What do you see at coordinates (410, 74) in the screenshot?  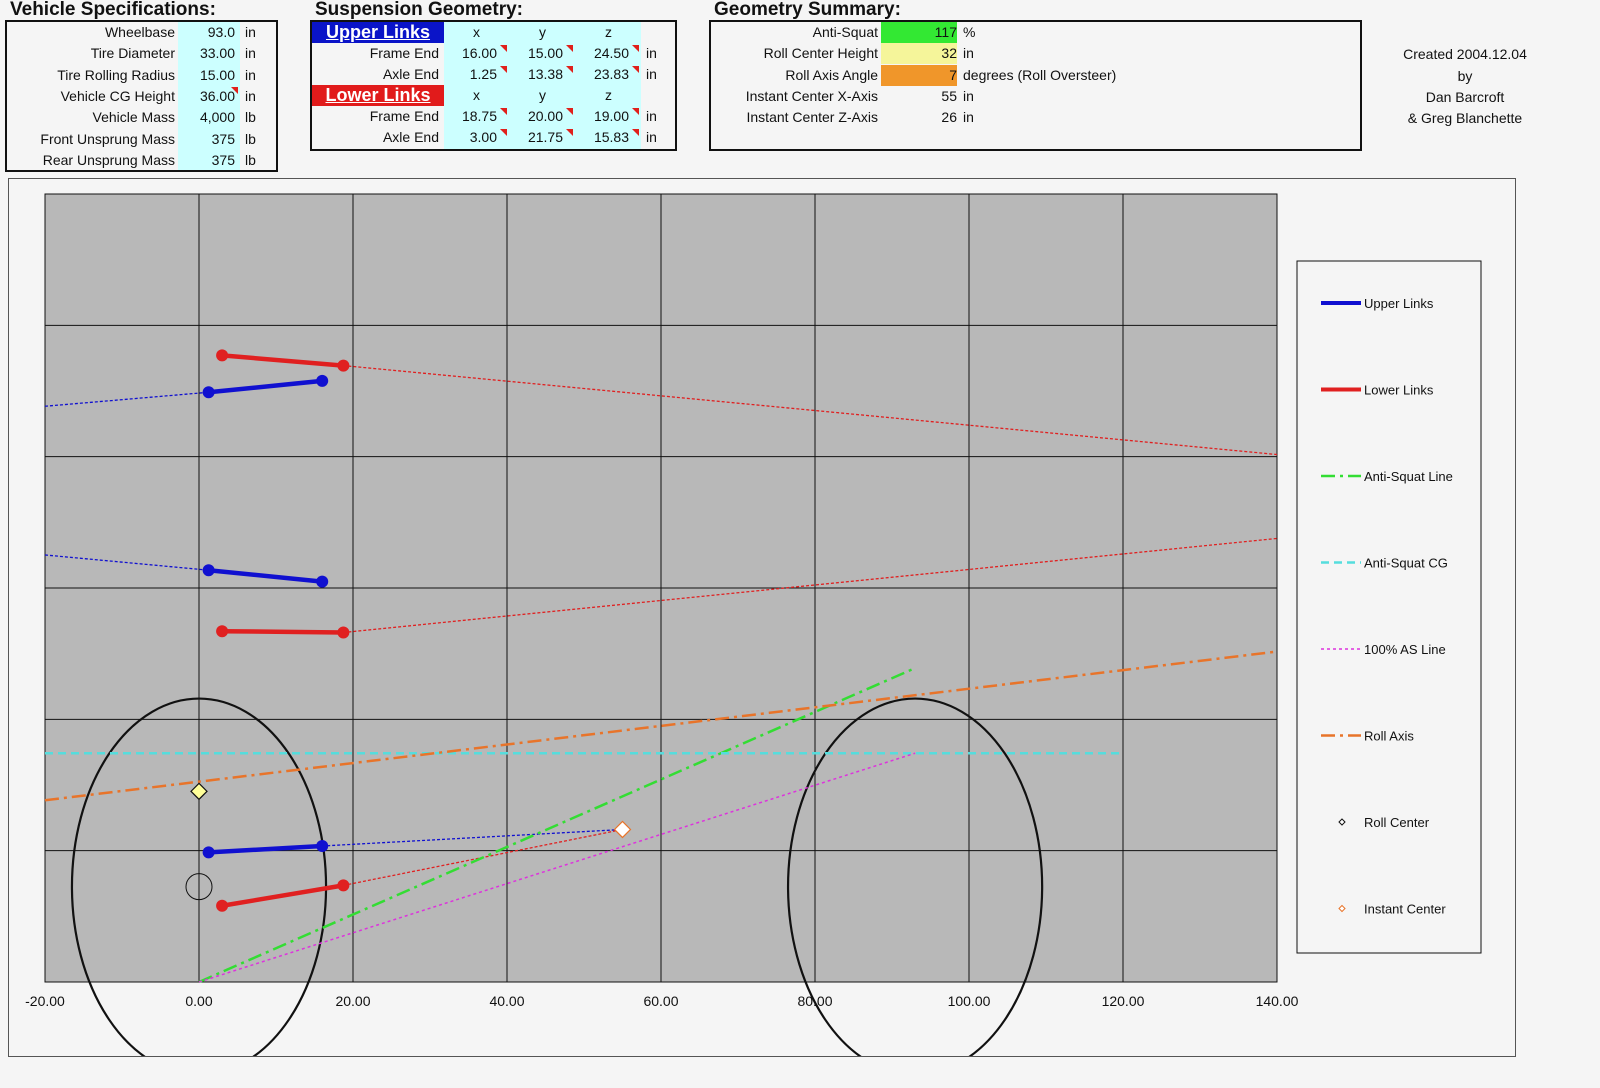 I see `upper-link-row-label: Axle End` at bounding box center [410, 74].